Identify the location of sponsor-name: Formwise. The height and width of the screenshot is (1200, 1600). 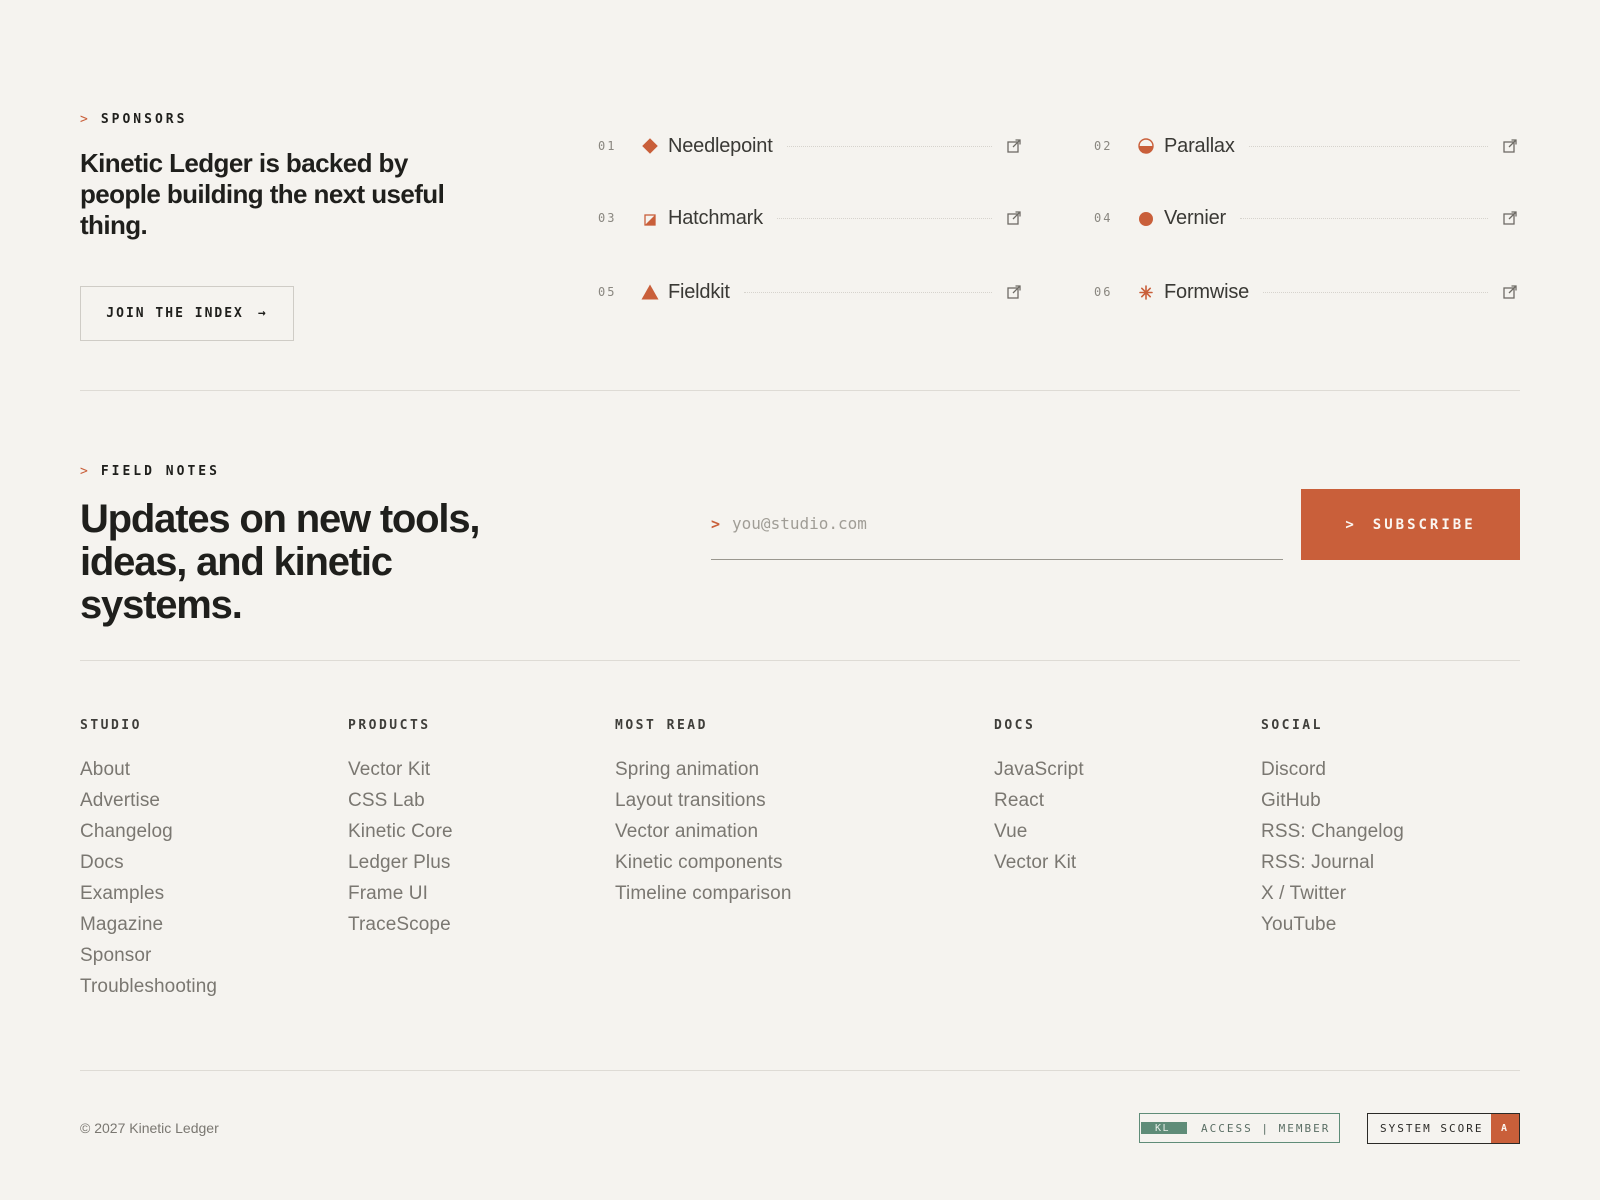
(1207, 291).